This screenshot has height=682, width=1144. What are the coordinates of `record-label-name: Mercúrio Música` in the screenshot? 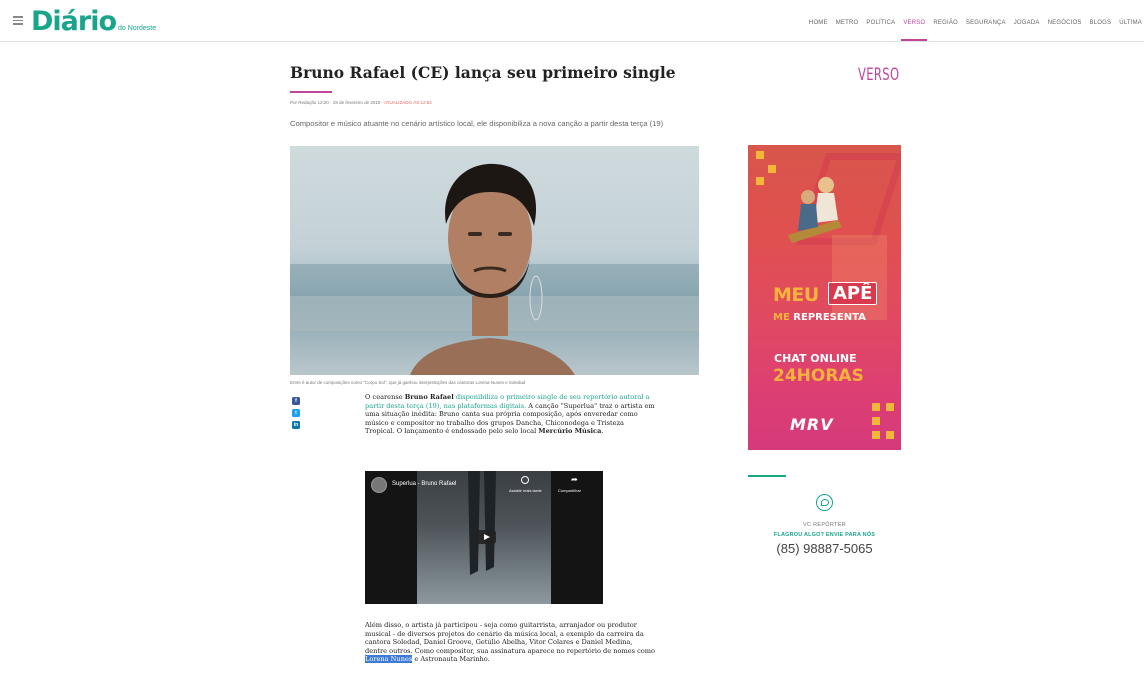 It's located at (570, 431).